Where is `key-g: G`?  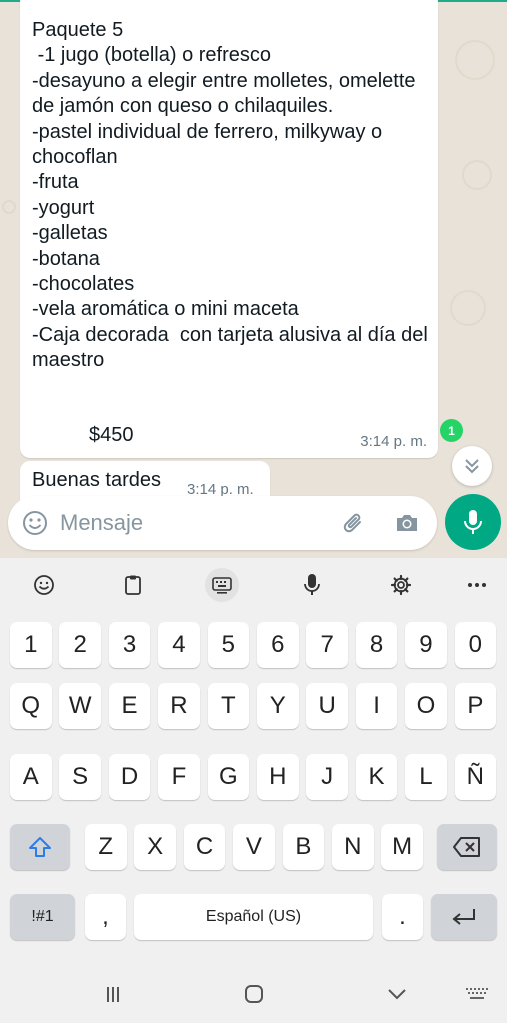
key-g: G is located at coordinates (228, 777).